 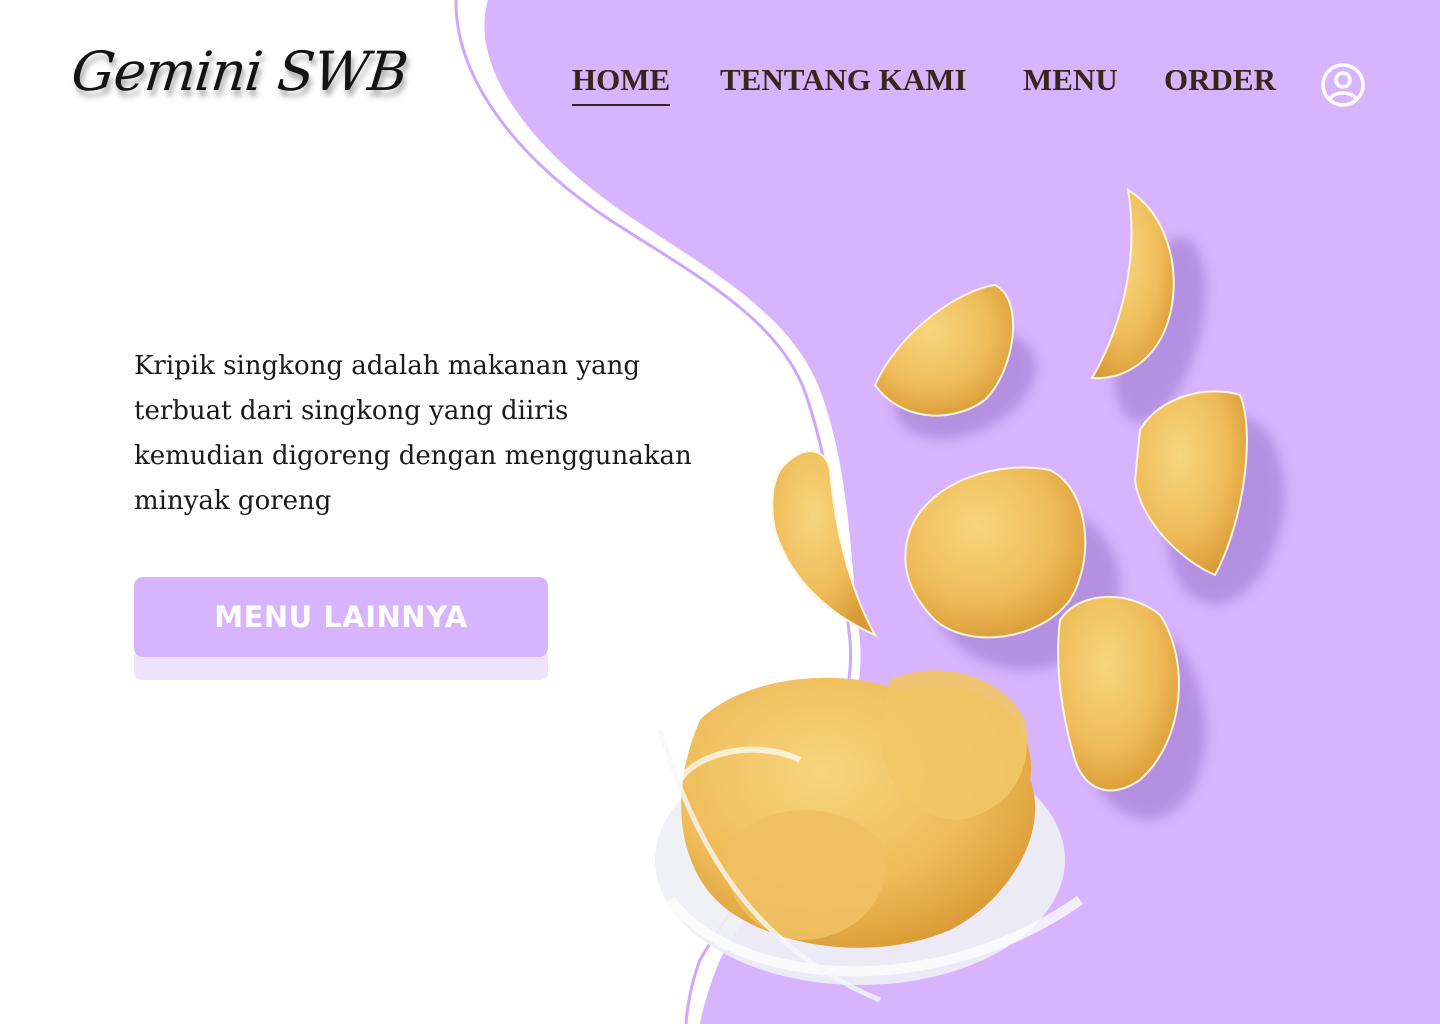 What do you see at coordinates (843, 80) in the screenshot?
I see `nav-tentang-kami-link: TENTANG KAMI` at bounding box center [843, 80].